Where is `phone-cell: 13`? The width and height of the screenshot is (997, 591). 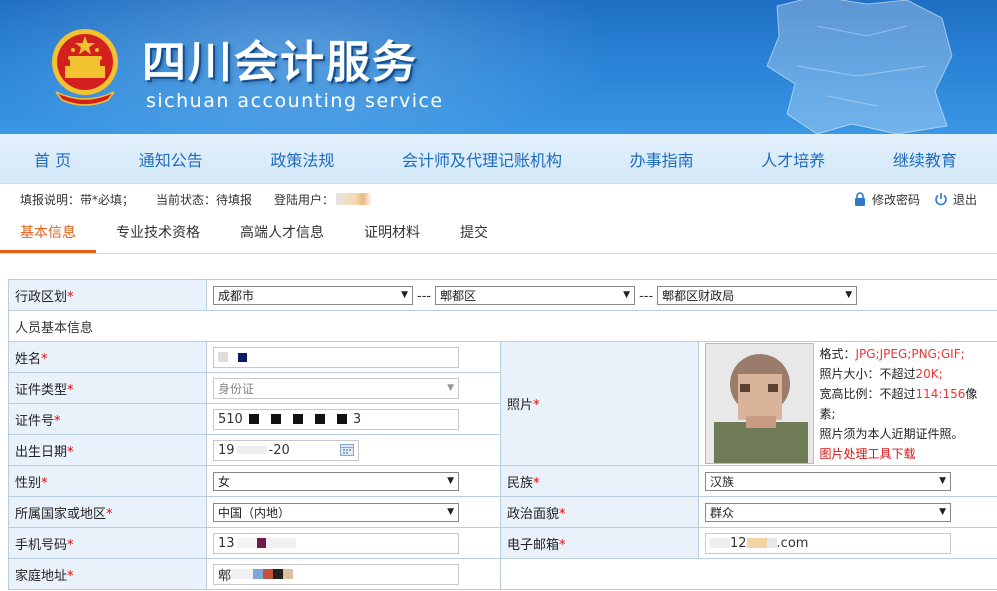 phone-cell: 13 is located at coordinates (353, 543).